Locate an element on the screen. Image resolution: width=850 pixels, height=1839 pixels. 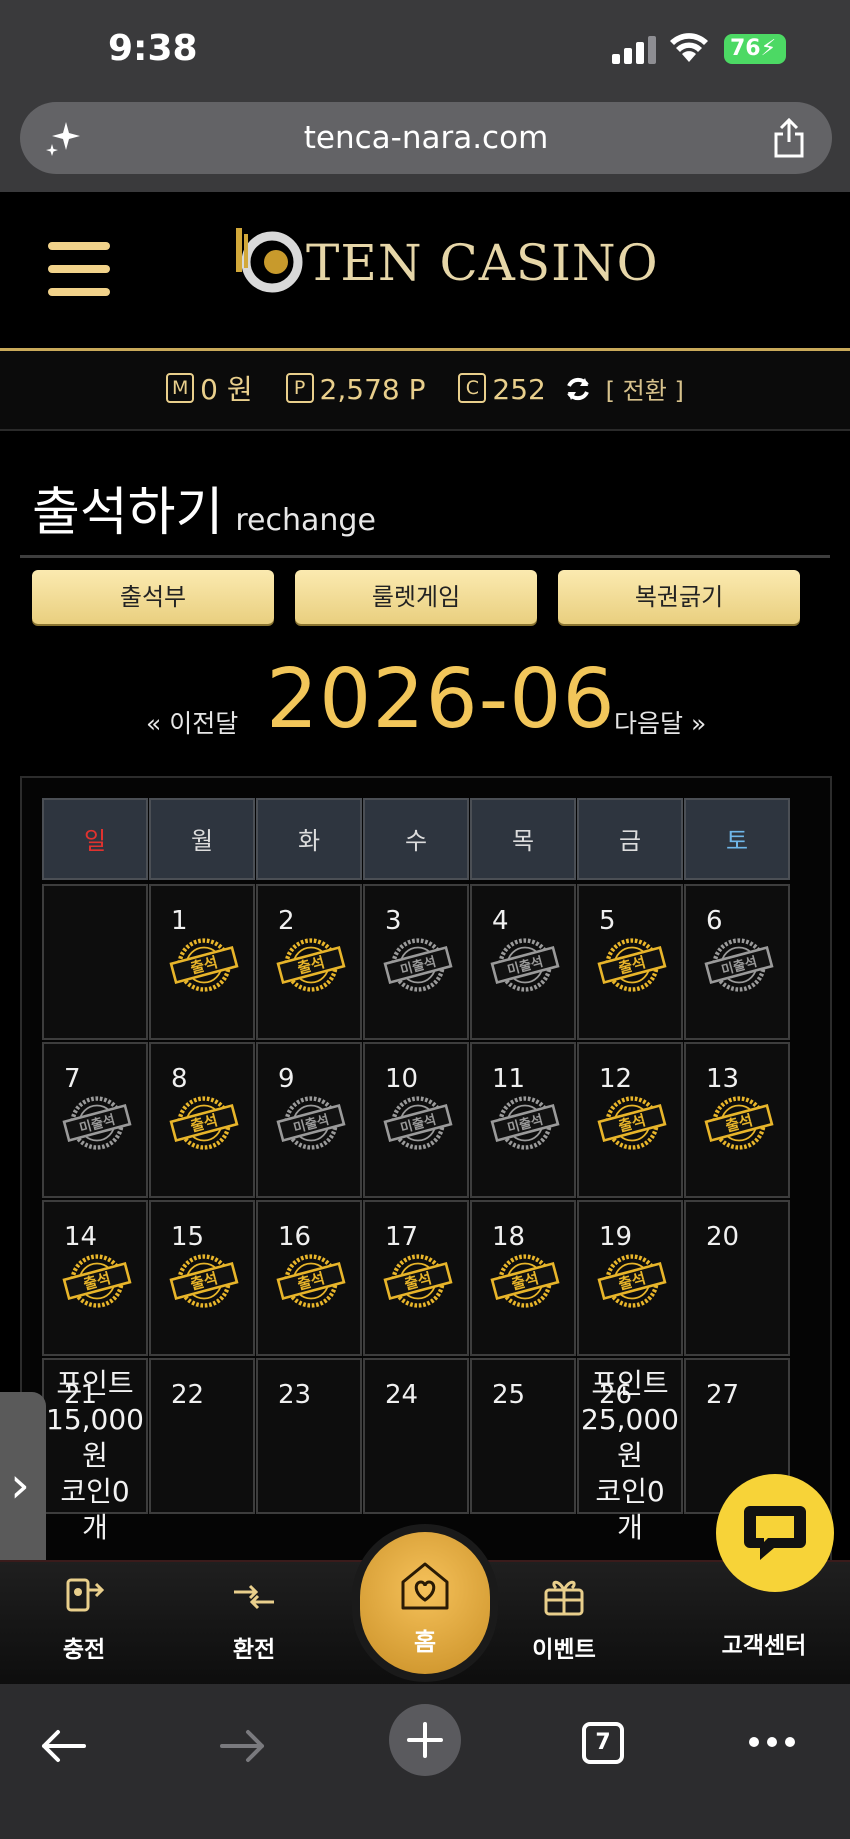
tab-attendance: 출석부 is located at coordinates (153, 597).